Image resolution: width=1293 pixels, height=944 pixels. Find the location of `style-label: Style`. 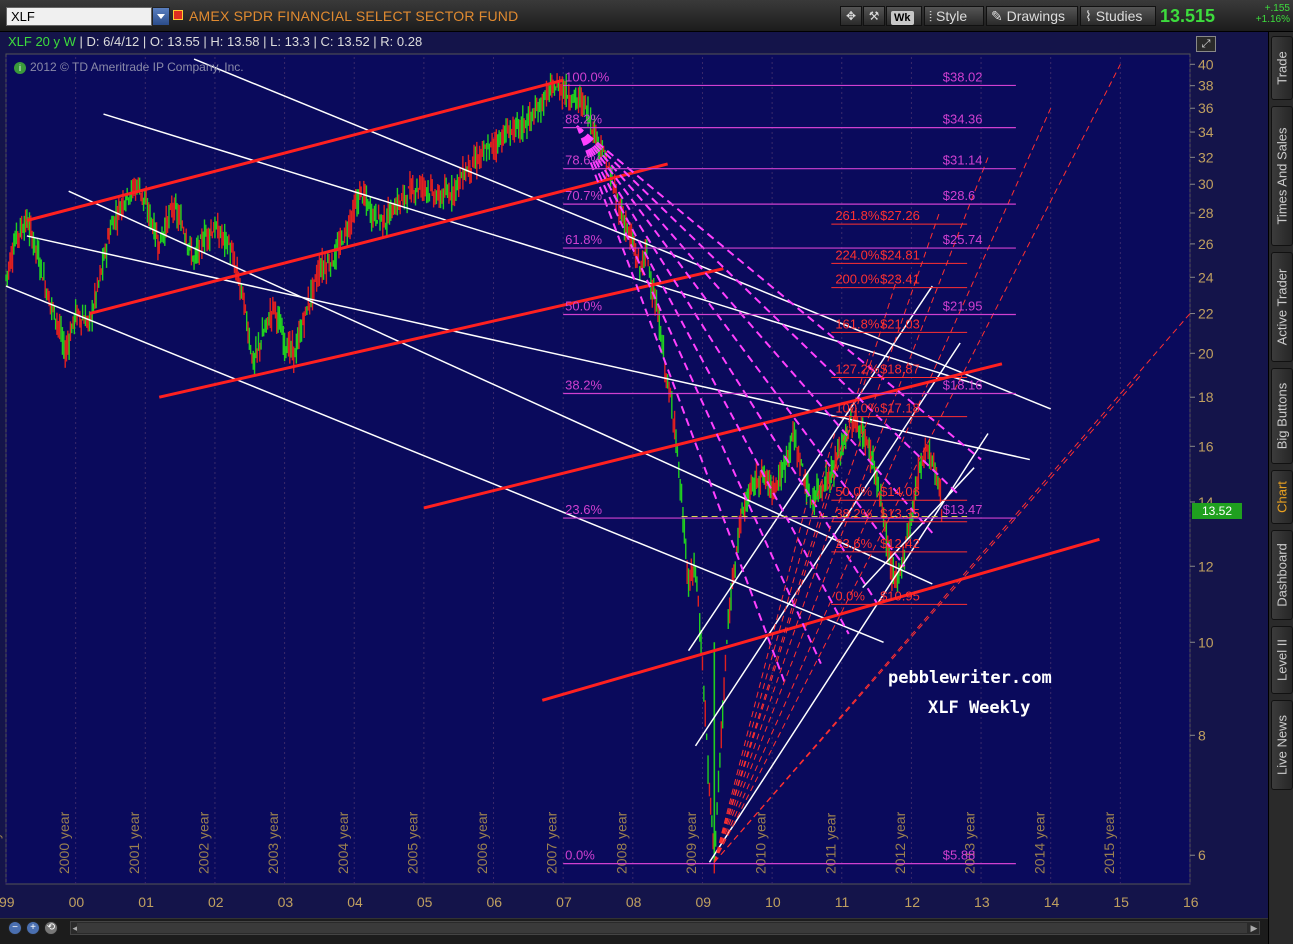

style-label: Style is located at coordinates (952, 16).